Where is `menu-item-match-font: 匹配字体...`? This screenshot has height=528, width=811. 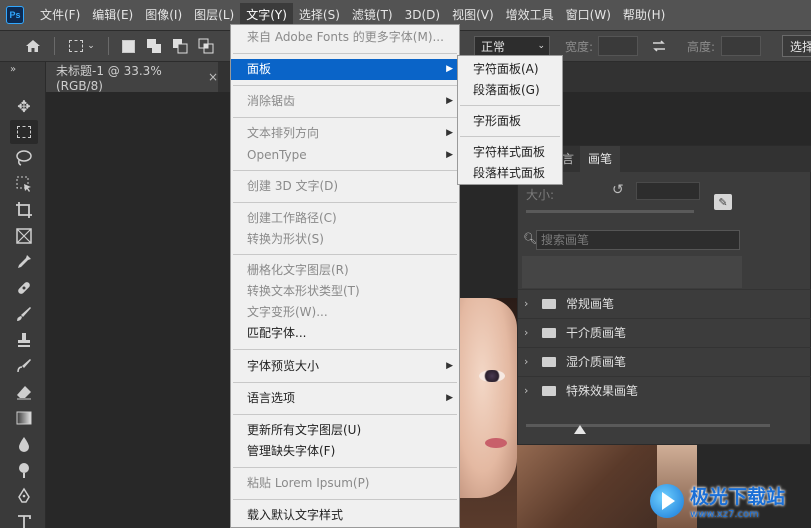 menu-item-match-font: 匹配字体... is located at coordinates (345, 333).